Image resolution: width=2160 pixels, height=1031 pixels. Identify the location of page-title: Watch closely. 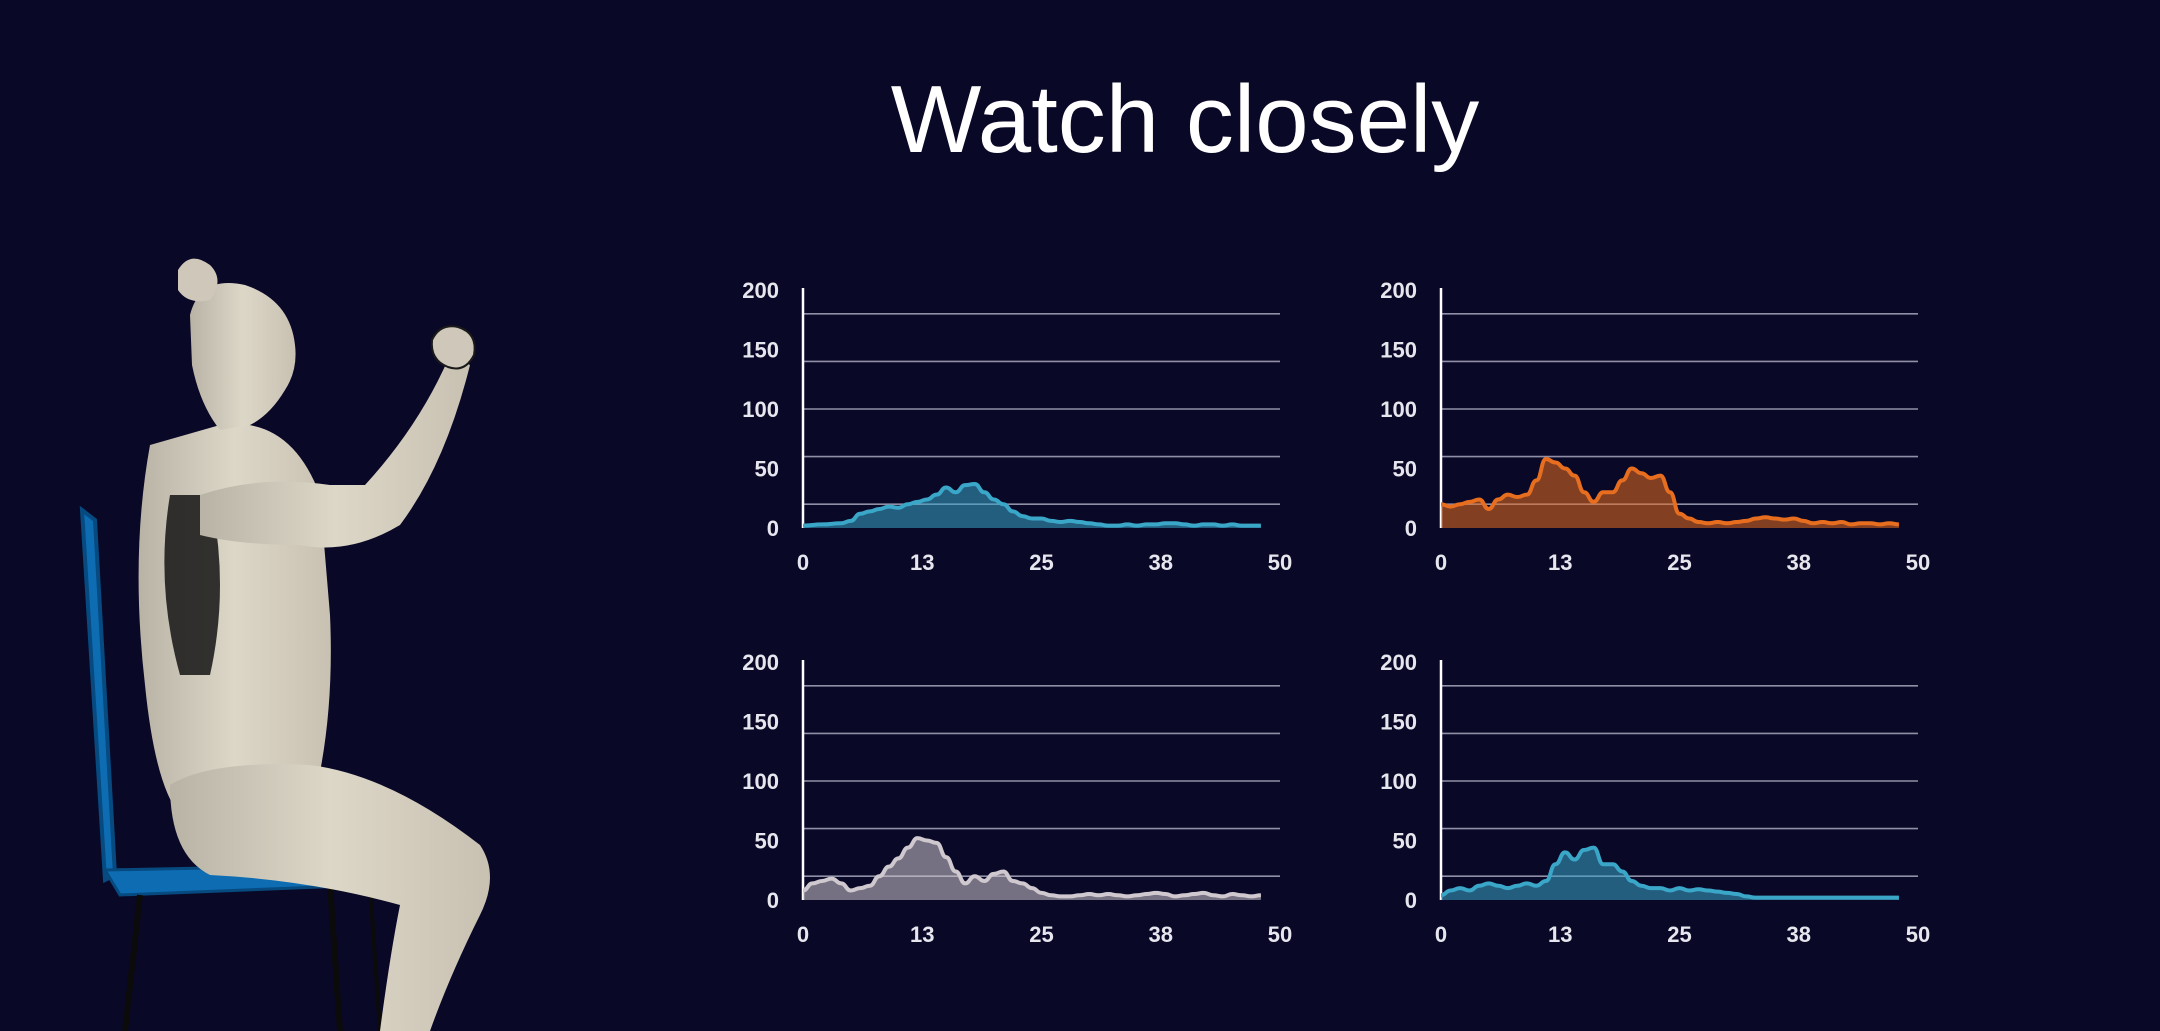
(1185, 119).